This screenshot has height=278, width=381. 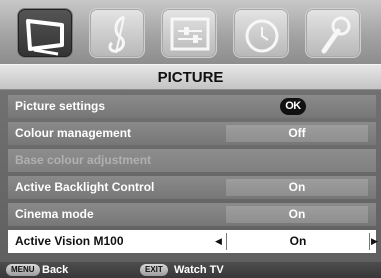 I want to click on menu-key-icon: MENU, so click(x=23, y=270).